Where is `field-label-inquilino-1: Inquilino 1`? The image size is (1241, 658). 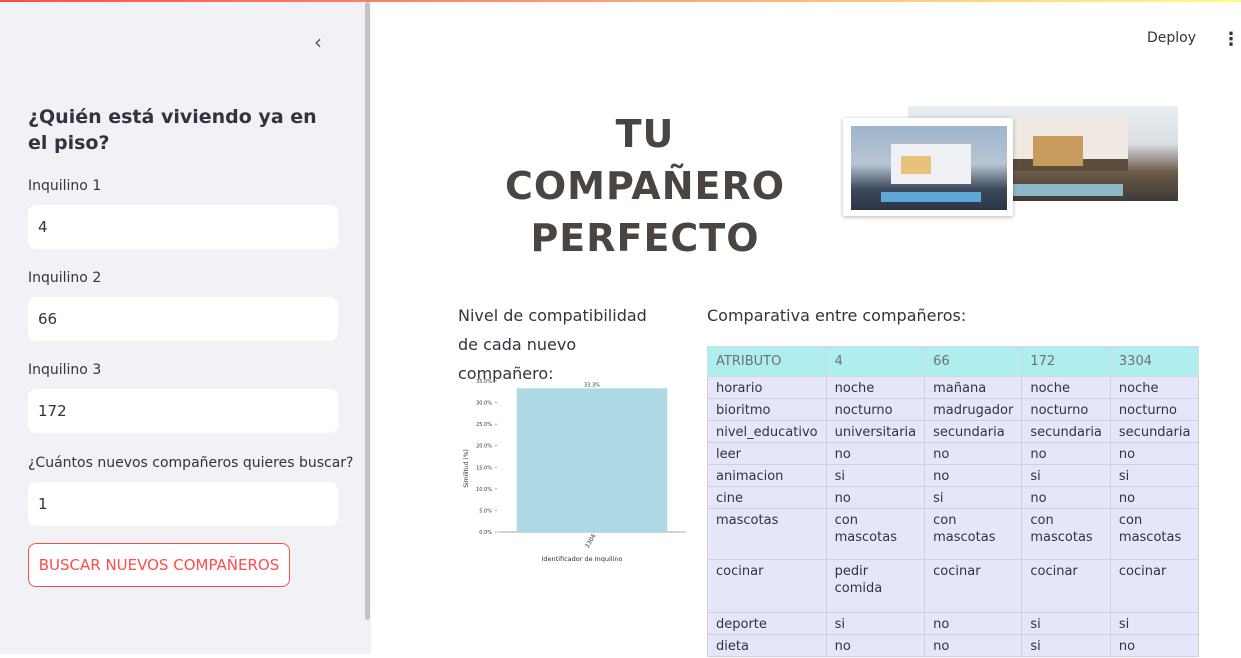 field-label-inquilino-1: Inquilino 1 is located at coordinates (65, 186).